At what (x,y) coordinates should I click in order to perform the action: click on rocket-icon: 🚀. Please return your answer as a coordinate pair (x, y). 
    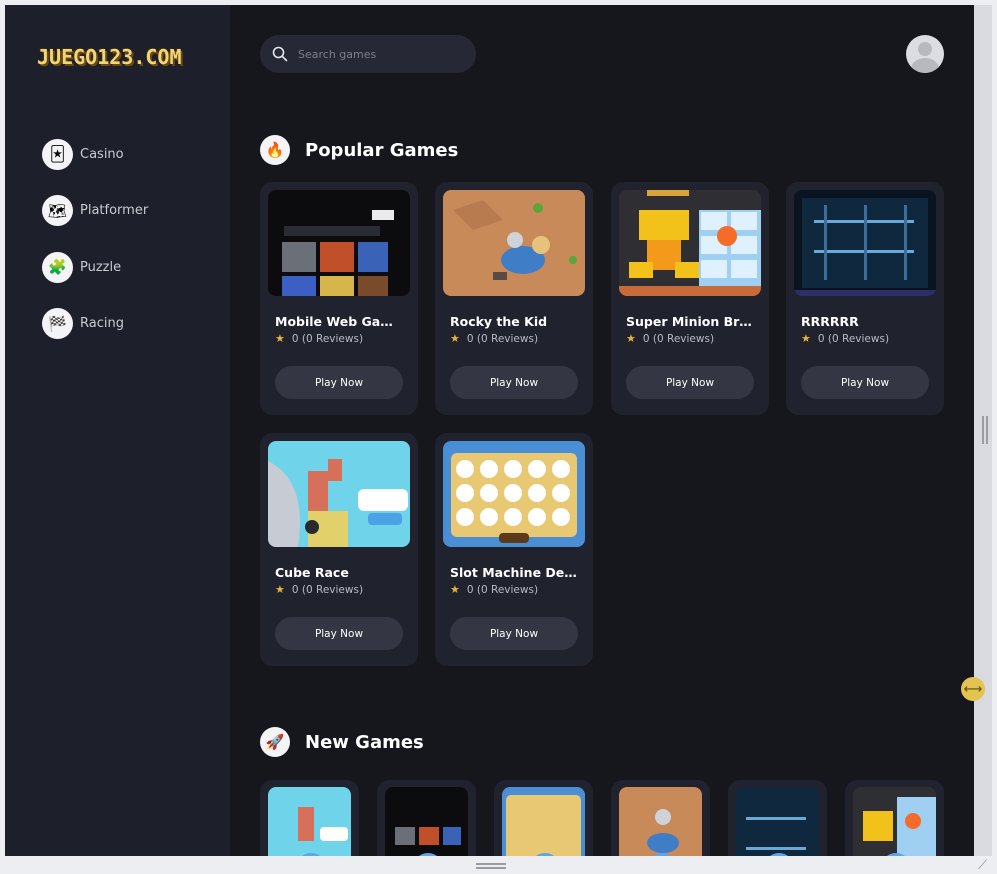
    Looking at the image, I should click on (275, 742).